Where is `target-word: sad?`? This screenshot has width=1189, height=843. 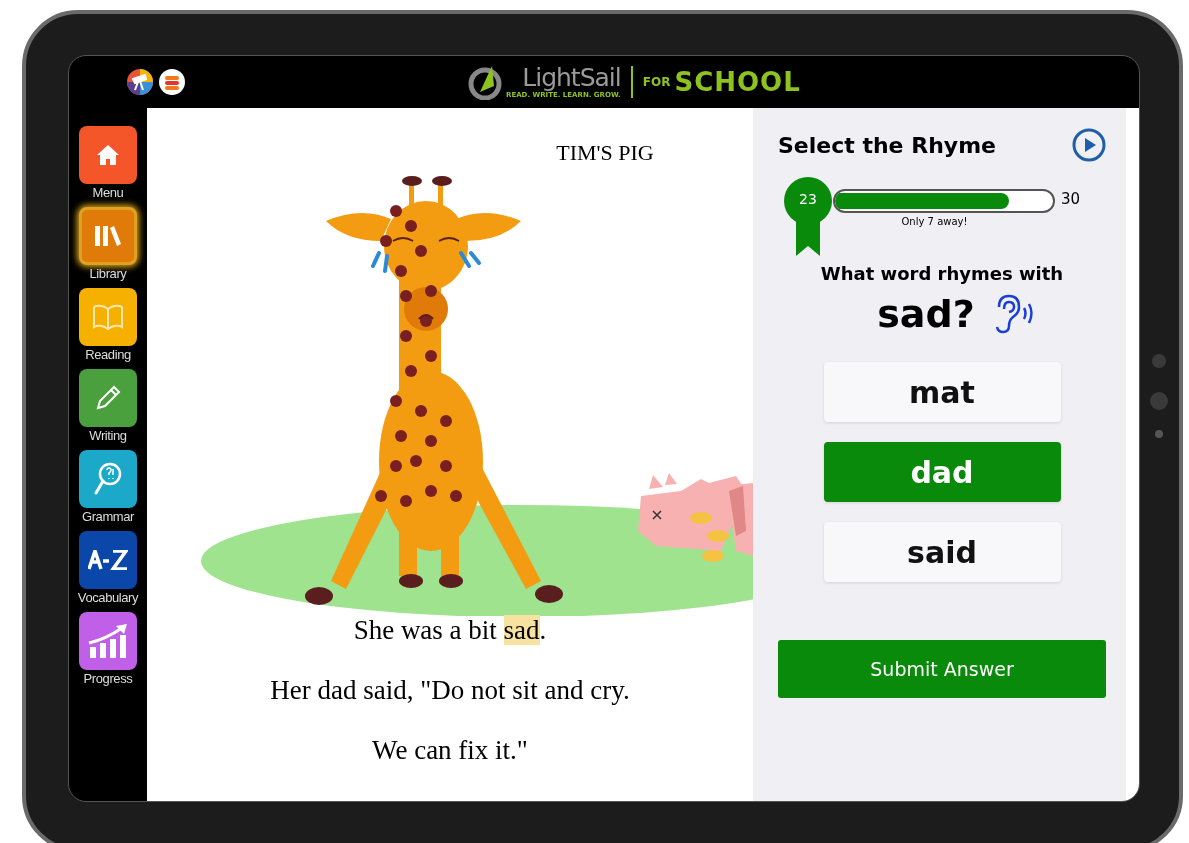
target-word: sad? is located at coordinates (926, 314).